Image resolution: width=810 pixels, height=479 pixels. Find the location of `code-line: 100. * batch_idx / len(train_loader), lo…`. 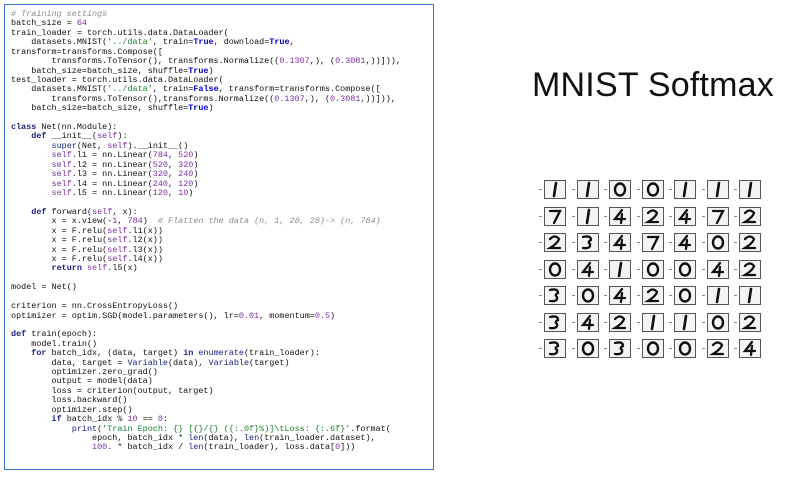

code-line: 100. * batch_idx / len(train_loader), lo… is located at coordinates (224, 447).